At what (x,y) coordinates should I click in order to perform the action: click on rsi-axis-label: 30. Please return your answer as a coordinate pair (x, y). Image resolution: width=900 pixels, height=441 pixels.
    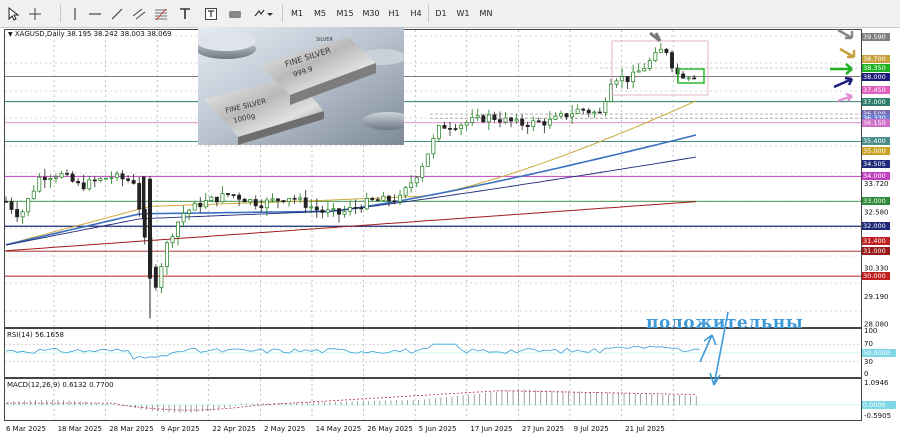
    Looking at the image, I should click on (868, 362).